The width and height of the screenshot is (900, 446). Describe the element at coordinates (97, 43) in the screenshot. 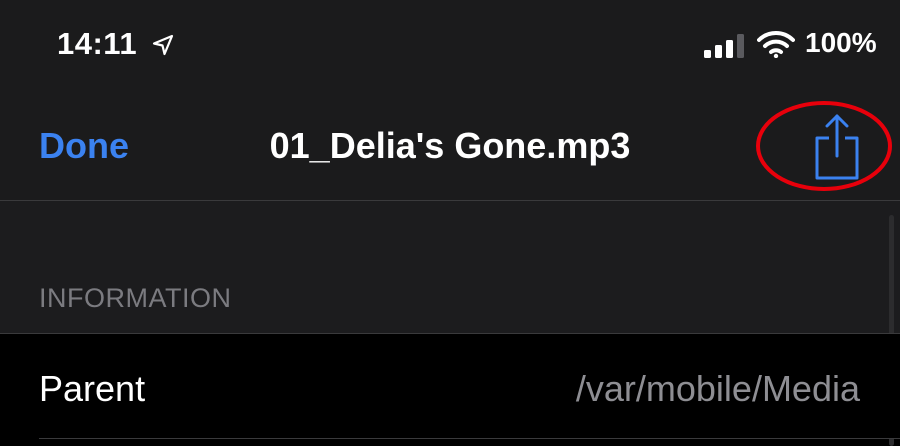

I see `status-time: 14:11` at that location.